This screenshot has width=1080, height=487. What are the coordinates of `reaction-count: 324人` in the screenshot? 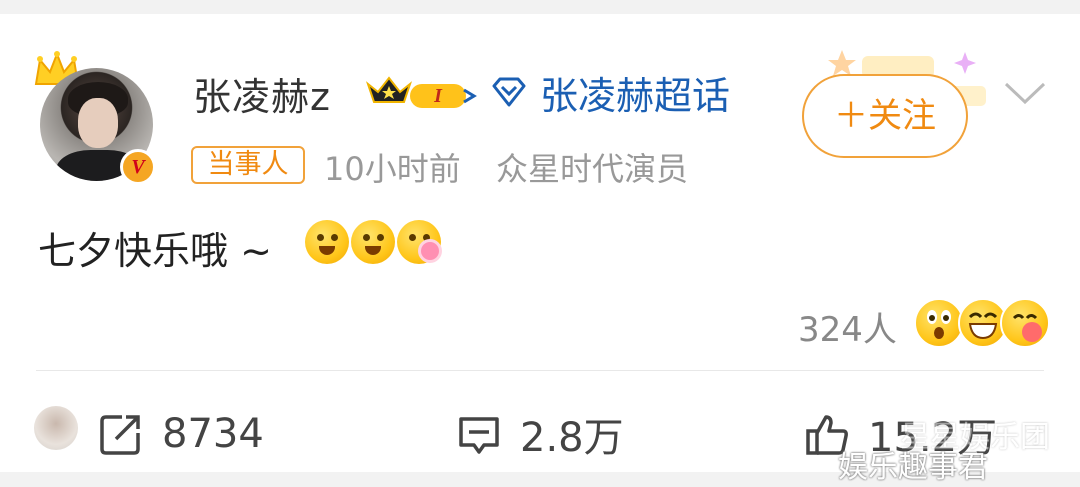 It's located at (847, 326).